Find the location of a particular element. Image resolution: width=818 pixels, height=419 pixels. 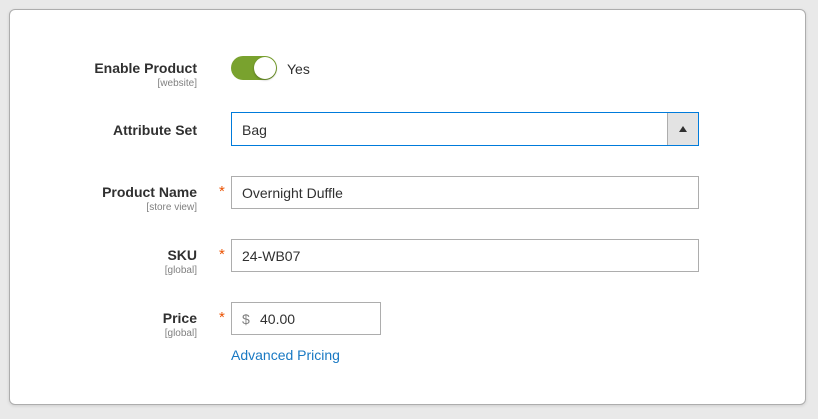

enable-product-scope: [website] is located at coordinates (177, 83).